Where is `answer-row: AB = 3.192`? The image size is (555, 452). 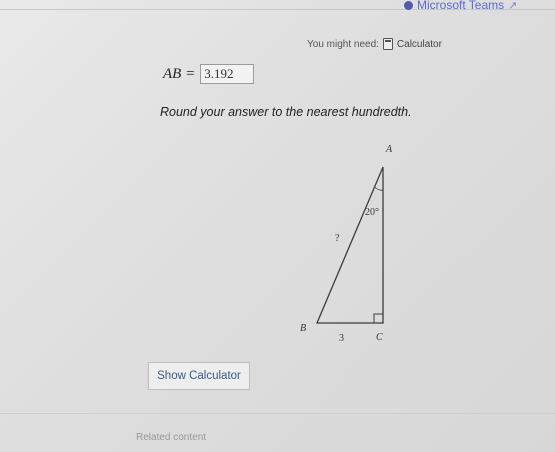
answer-row: AB = 3.192 is located at coordinates (209, 74).